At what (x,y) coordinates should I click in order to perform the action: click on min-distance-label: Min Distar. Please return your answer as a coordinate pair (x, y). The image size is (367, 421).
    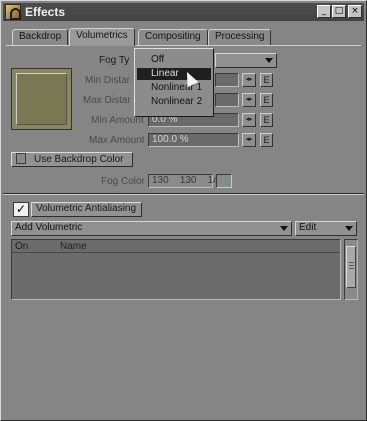
    Looking at the image, I should click on (108, 80).